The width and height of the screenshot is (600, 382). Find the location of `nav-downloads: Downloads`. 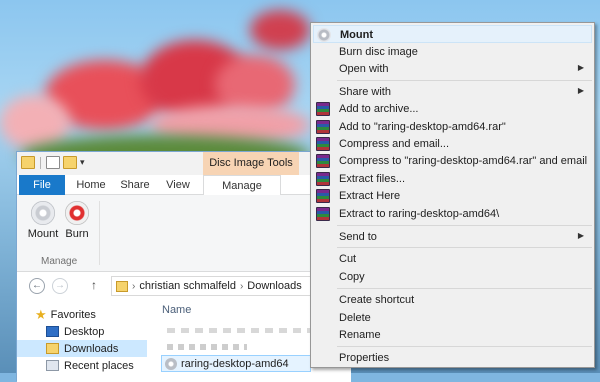

nav-downloads: Downloads is located at coordinates (82, 348).